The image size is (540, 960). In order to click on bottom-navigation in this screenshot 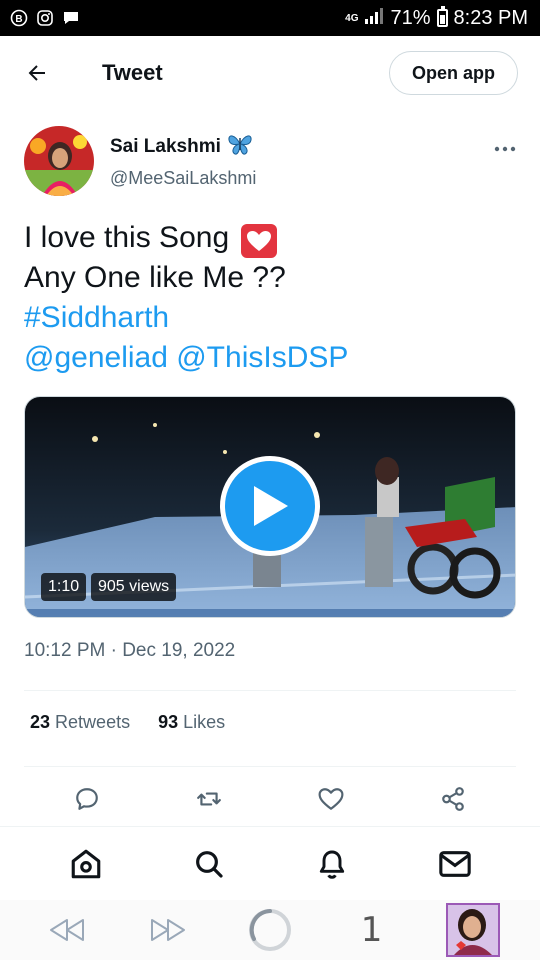, I will do `click(270, 863)`.